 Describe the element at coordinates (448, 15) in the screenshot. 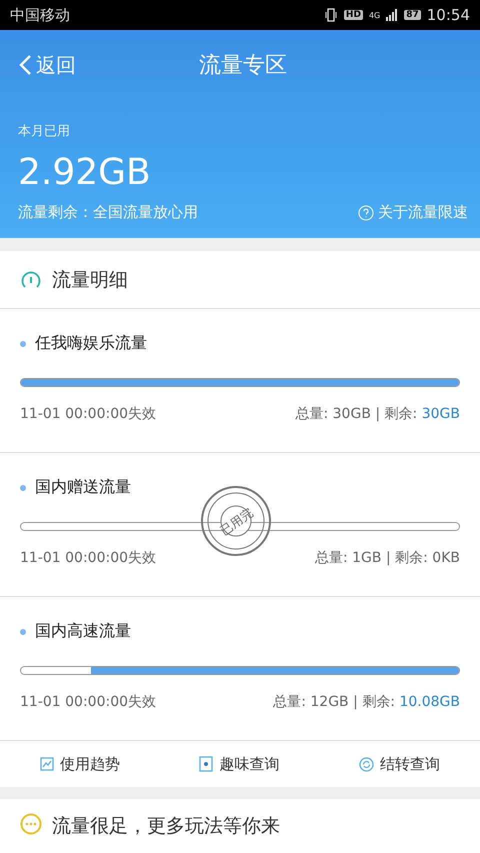

I see `clock: 10:54` at that location.